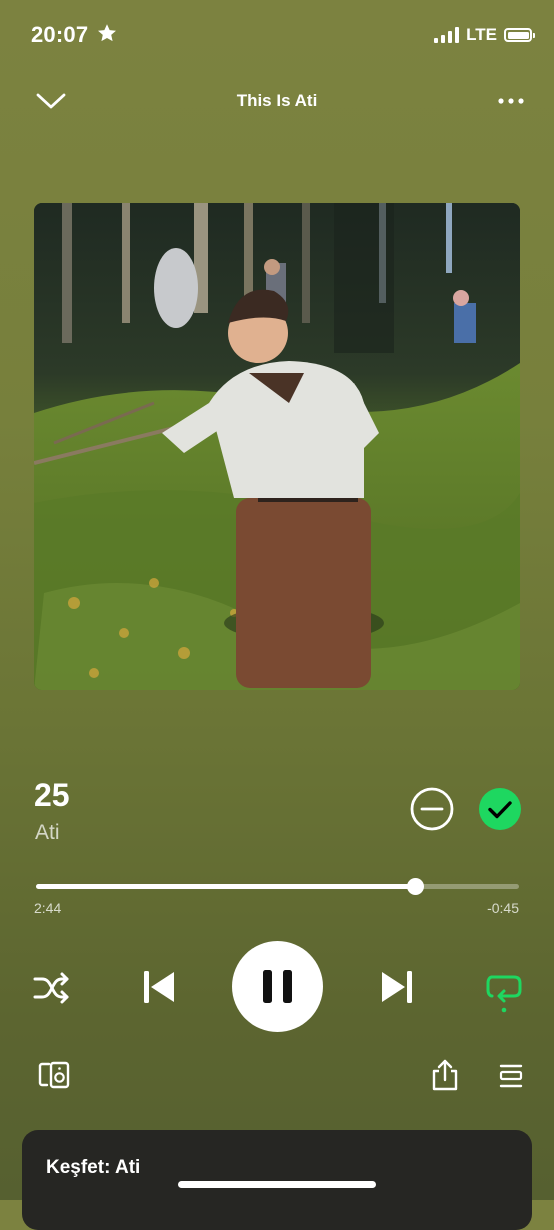 This screenshot has height=1230, width=554. What do you see at coordinates (54, 1075) in the screenshot?
I see `devices-icon` at bounding box center [54, 1075].